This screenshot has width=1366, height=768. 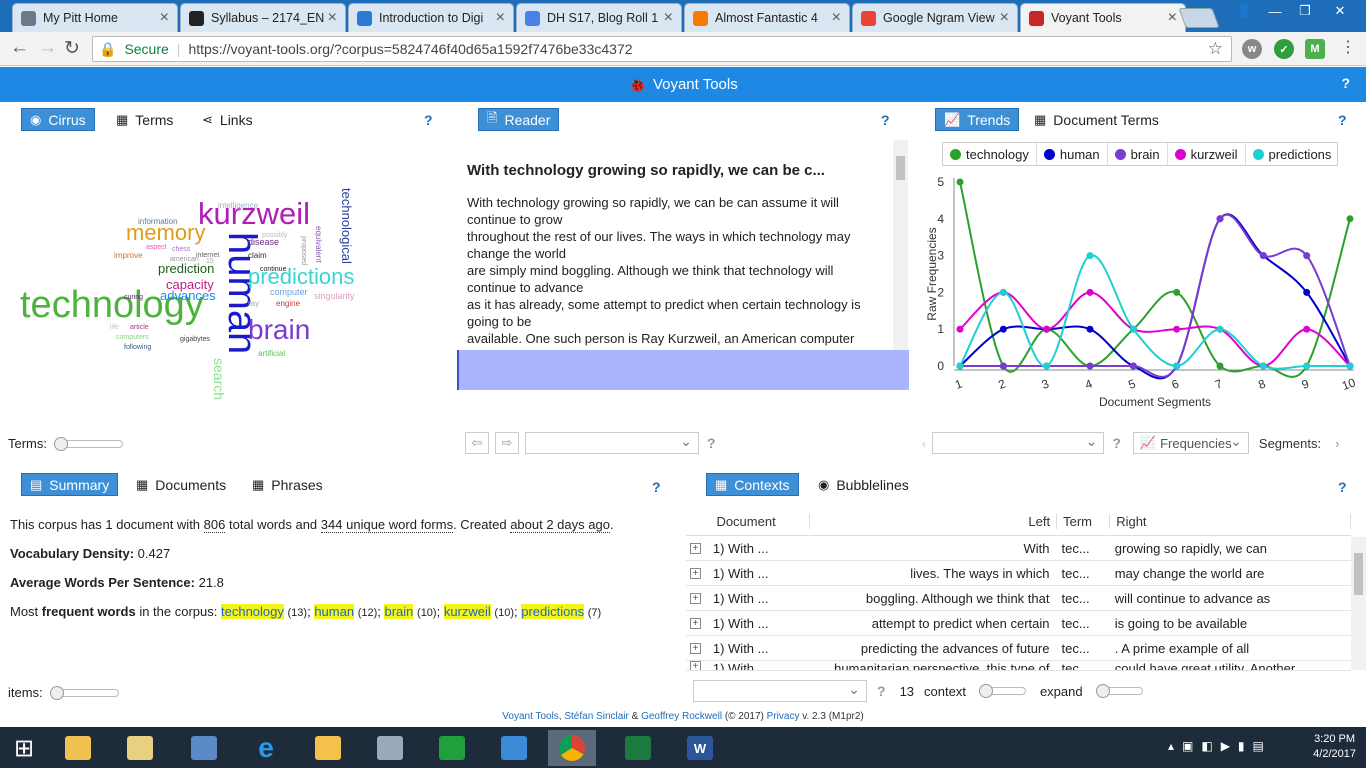 What do you see at coordinates (253, 304) in the screenshot?
I see `cloud-word: ray` at bounding box center [253, 304].